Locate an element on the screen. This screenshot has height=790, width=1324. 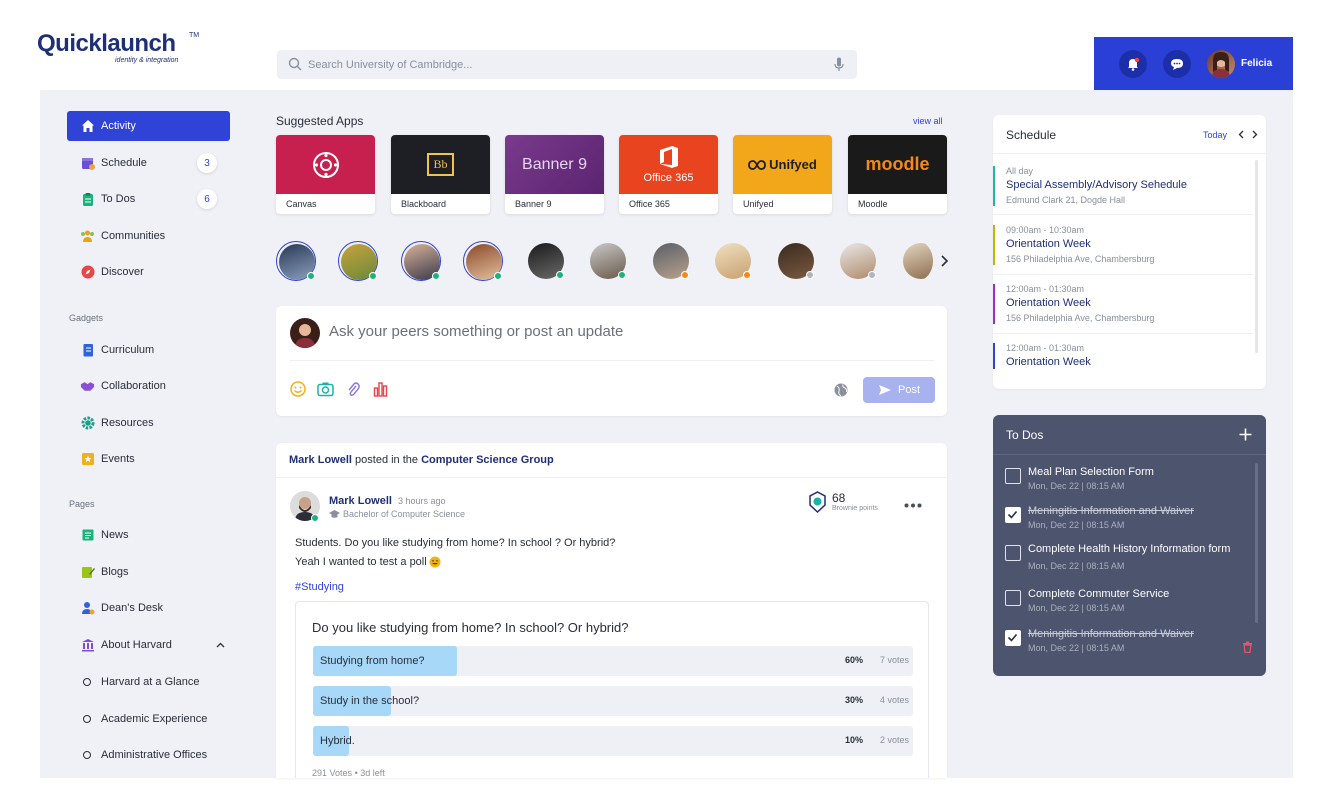
notifications-button is located at coordinates (1133, 64).